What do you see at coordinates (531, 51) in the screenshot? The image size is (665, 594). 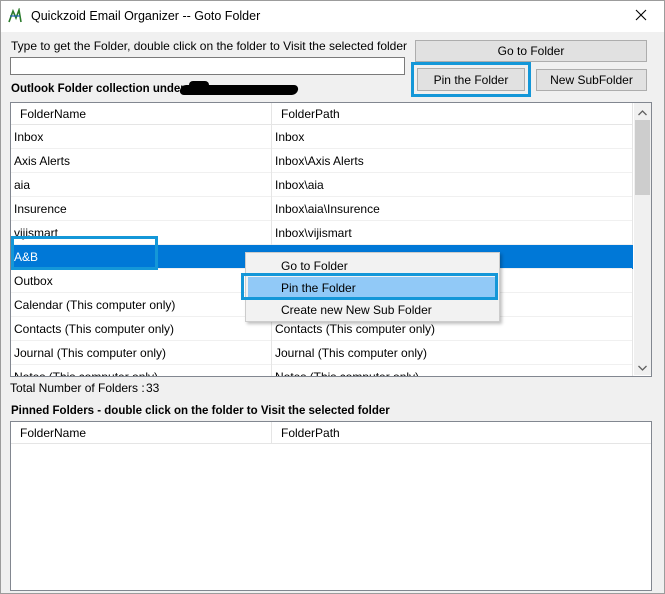 I see `go-to-folder-button: Go to Folder` at bounding box center [531, 51].